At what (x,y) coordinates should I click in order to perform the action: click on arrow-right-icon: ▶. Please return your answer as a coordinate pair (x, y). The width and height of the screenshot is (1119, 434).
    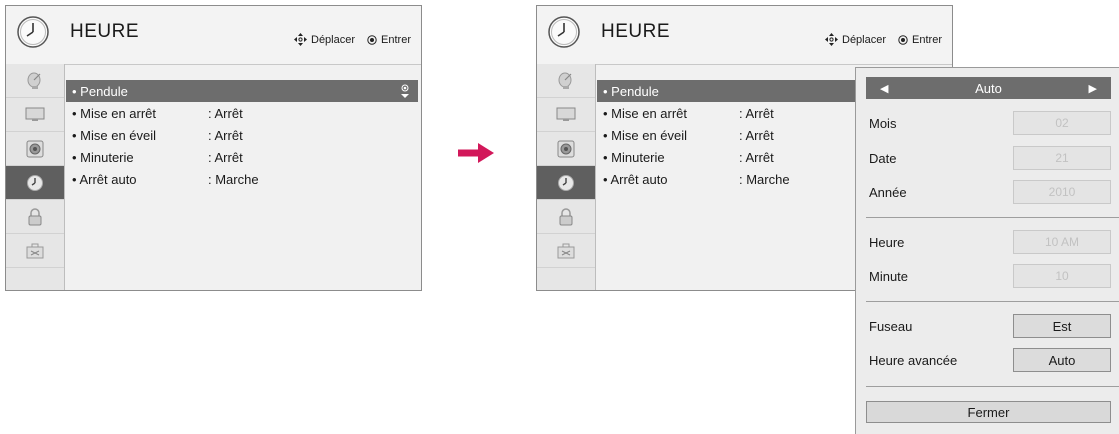
    Looking at the image, I should click on (1093, 88).